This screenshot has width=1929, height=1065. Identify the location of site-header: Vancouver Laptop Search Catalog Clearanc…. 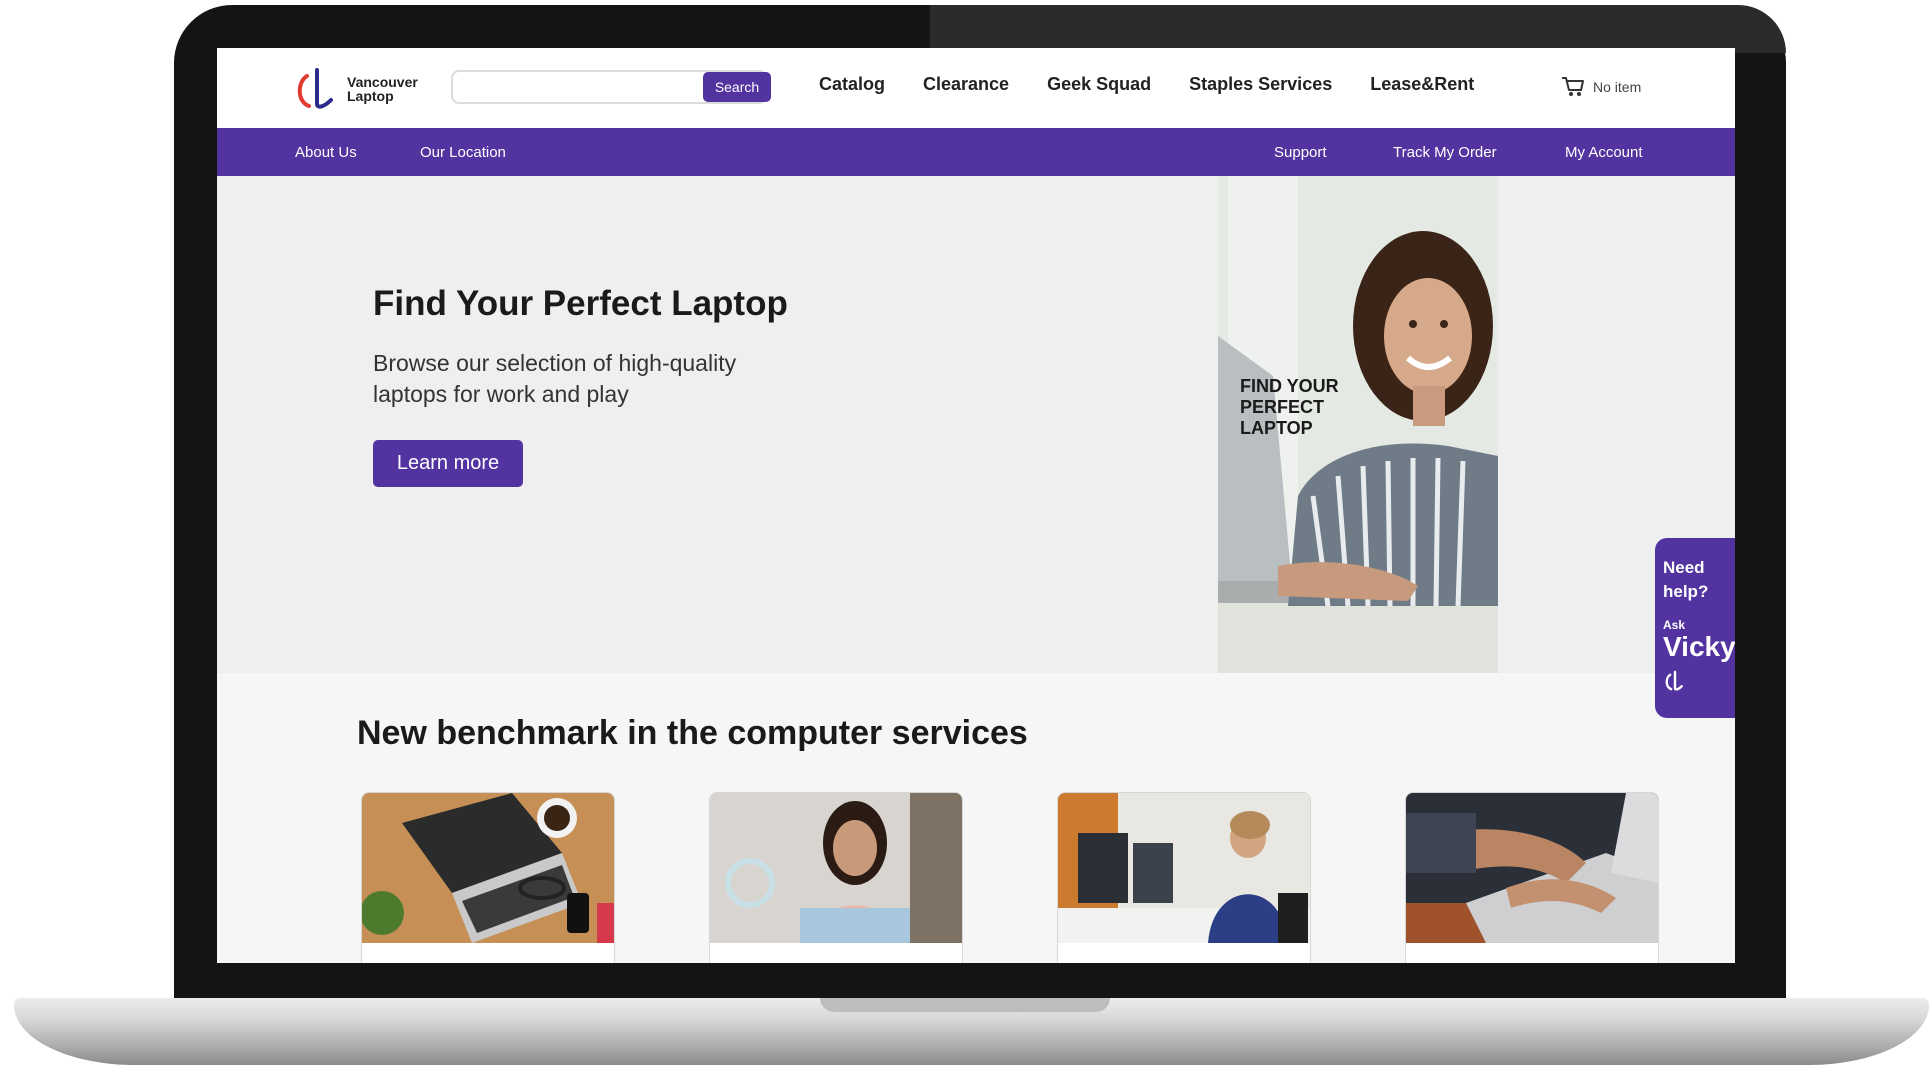
(976, 88).